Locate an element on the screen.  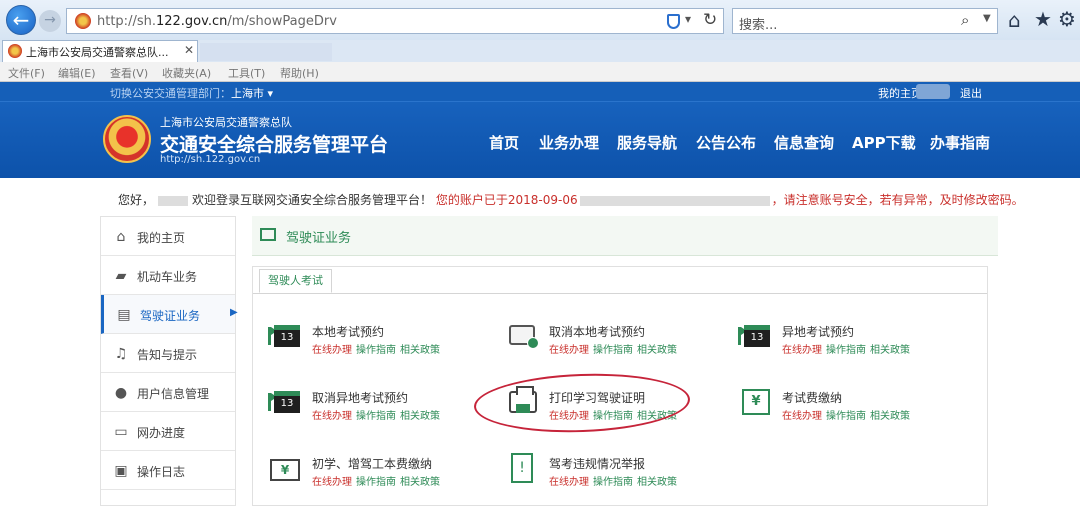
sidebar-item-vehicle: ▰ 机动车业务 is located at coordinates (168, 275).